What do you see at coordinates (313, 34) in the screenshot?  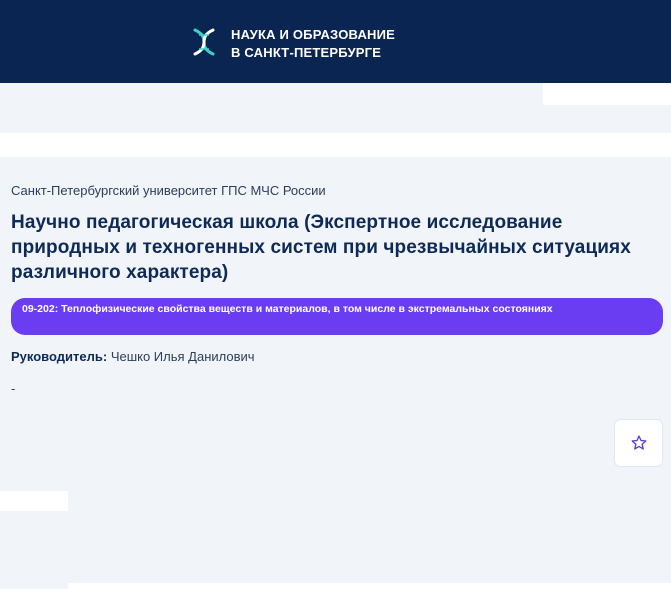 I see `brand-line-1: НАУКА И ОБРАЗОВАНИЕ` at bounding box center [313, 34].